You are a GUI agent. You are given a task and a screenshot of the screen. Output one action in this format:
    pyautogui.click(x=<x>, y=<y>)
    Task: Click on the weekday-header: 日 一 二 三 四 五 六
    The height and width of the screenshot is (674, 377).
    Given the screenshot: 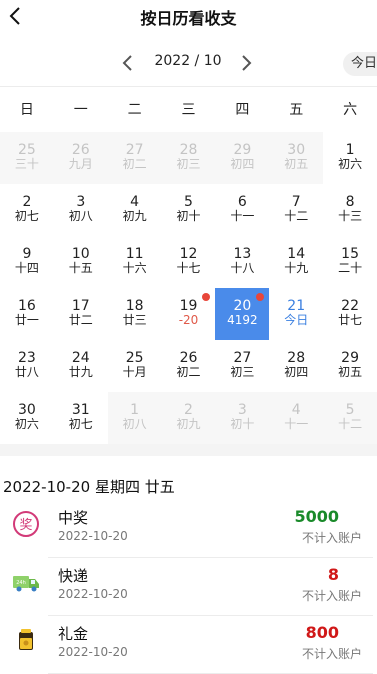 What is the action you would take?
    pyautogui.click(x=188, y=110)
    